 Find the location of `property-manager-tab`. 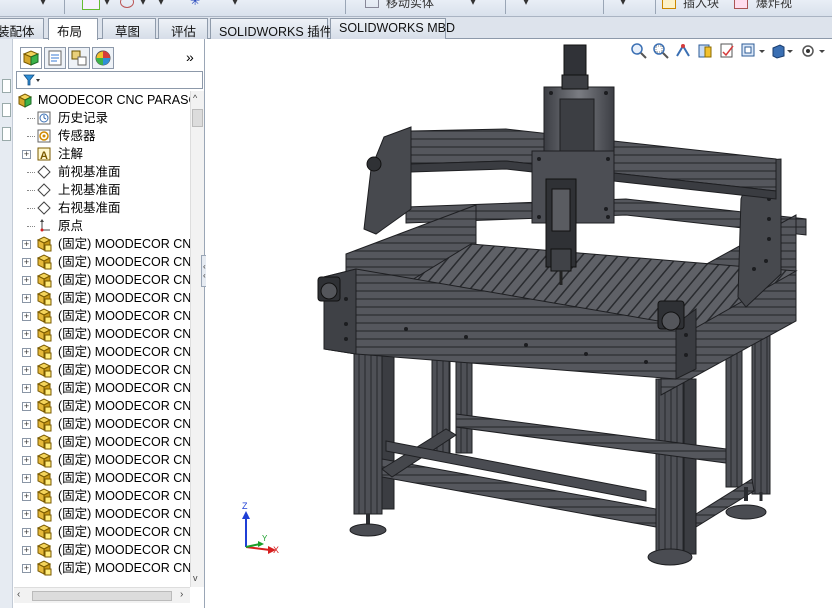

property-manager-tab is located at coordinates (55, 58).